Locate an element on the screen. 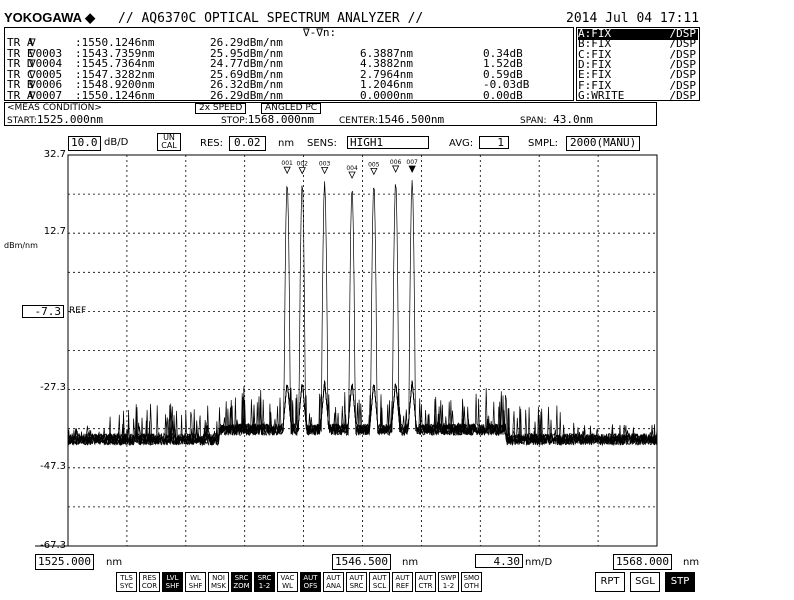  softkey-noi-msk: NOI MSK is located at coordinates (218, 582).